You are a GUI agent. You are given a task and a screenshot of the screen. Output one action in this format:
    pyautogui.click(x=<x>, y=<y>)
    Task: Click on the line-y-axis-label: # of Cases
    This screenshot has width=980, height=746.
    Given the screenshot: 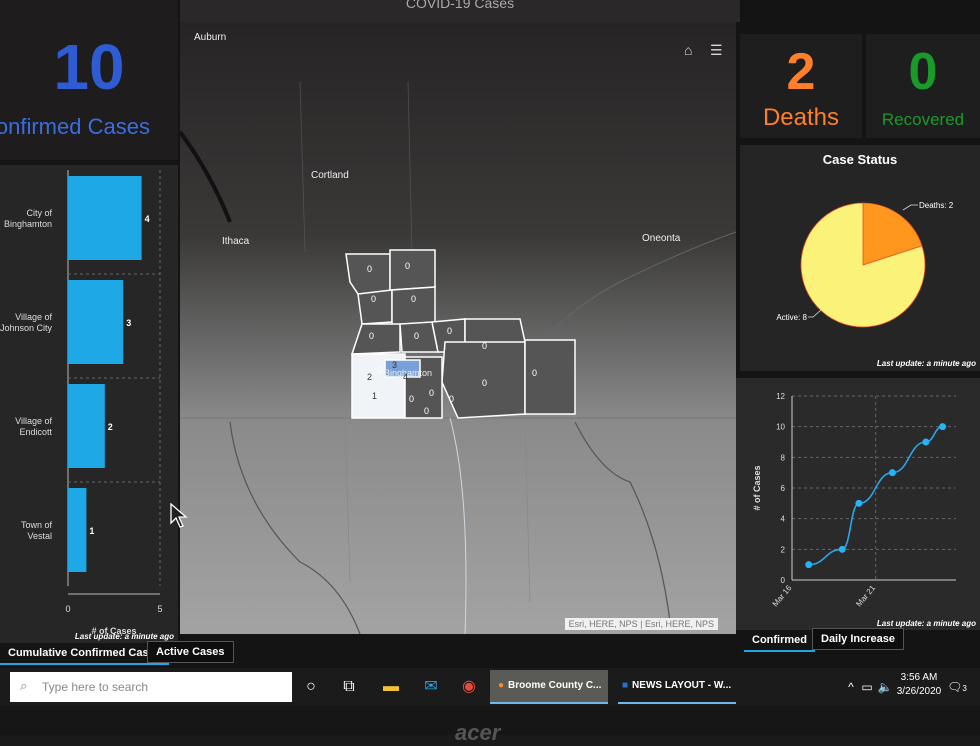 What is the action you would take?
    pyautogui.click(x=757, y=487)
    